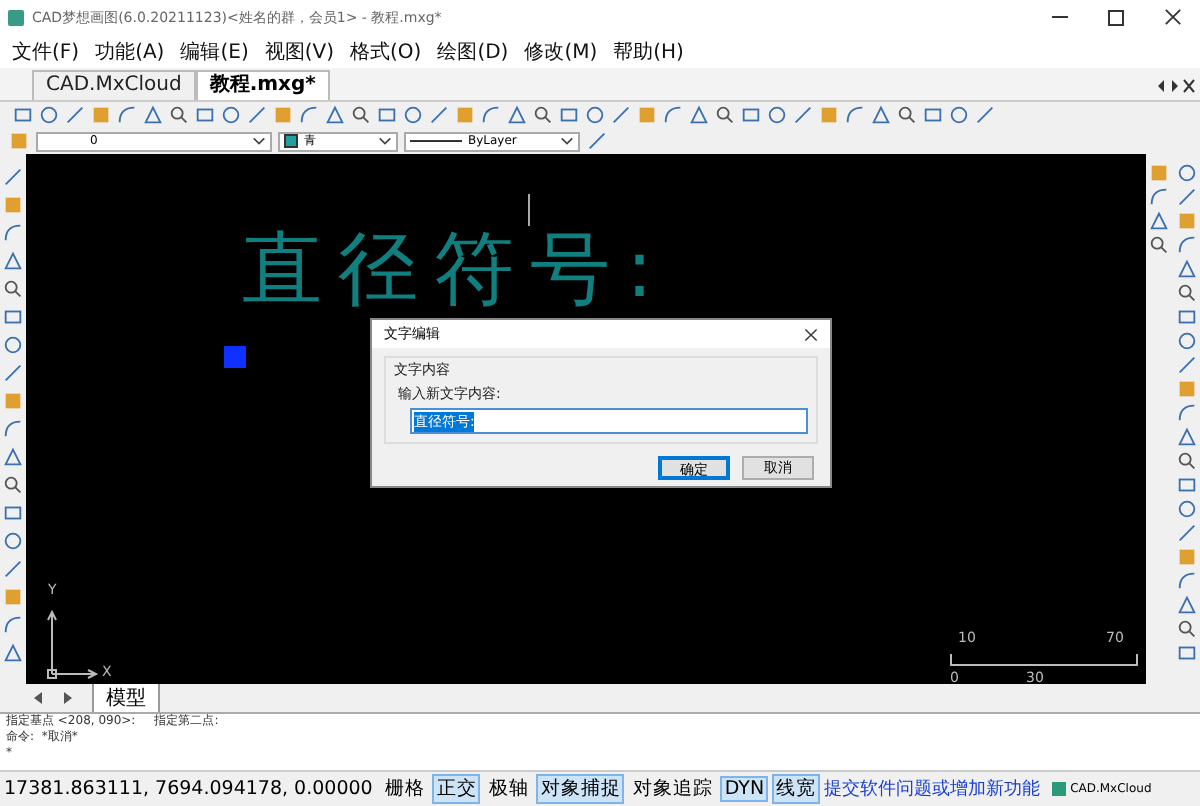 The height and width of the screenshot is (806, 1200). What do you see at coordinates (386, 51) in the screenshot?
I see `menu-item: 格式(O)` at bounding box center [386, 51].